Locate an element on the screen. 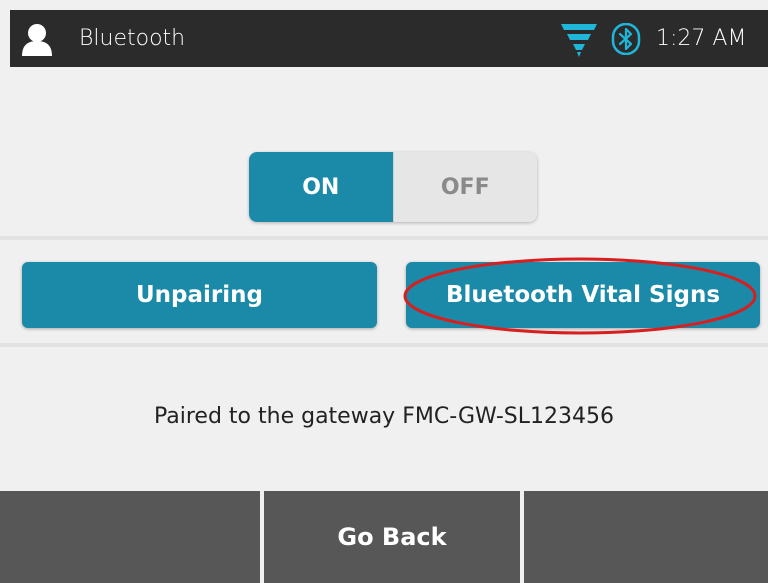  unpairing-button: Unpairing is located at coordinates (199, 295).